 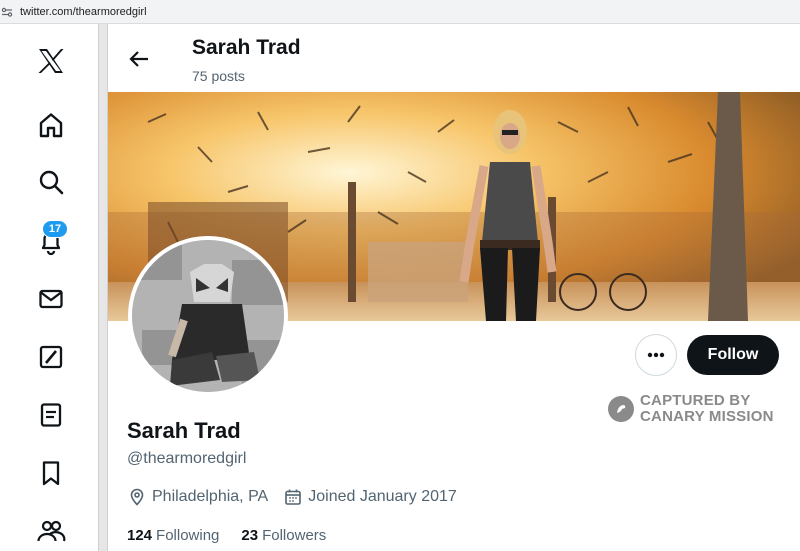 I want to click on bookmarks-icon, so click(x=51, y=473).